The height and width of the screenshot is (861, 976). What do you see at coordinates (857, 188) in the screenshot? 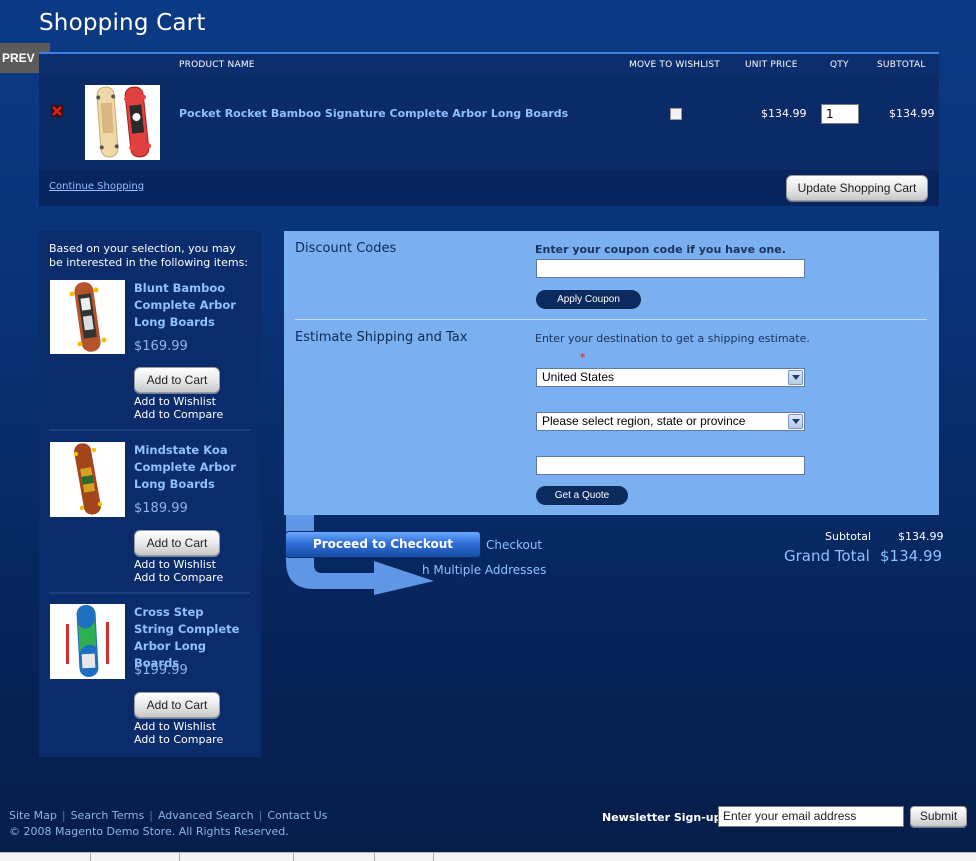
I see `update-cart-button: Update Shopping Cart` at bounding box center [857, 188].